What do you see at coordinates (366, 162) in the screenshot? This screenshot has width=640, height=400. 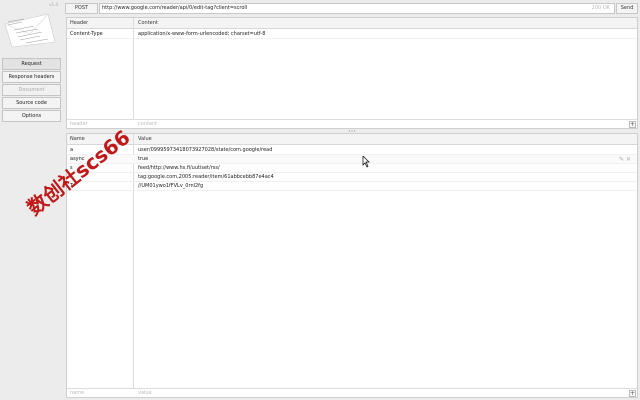 I see `mouse-cursor-icon` at bounding box center [366, 162].